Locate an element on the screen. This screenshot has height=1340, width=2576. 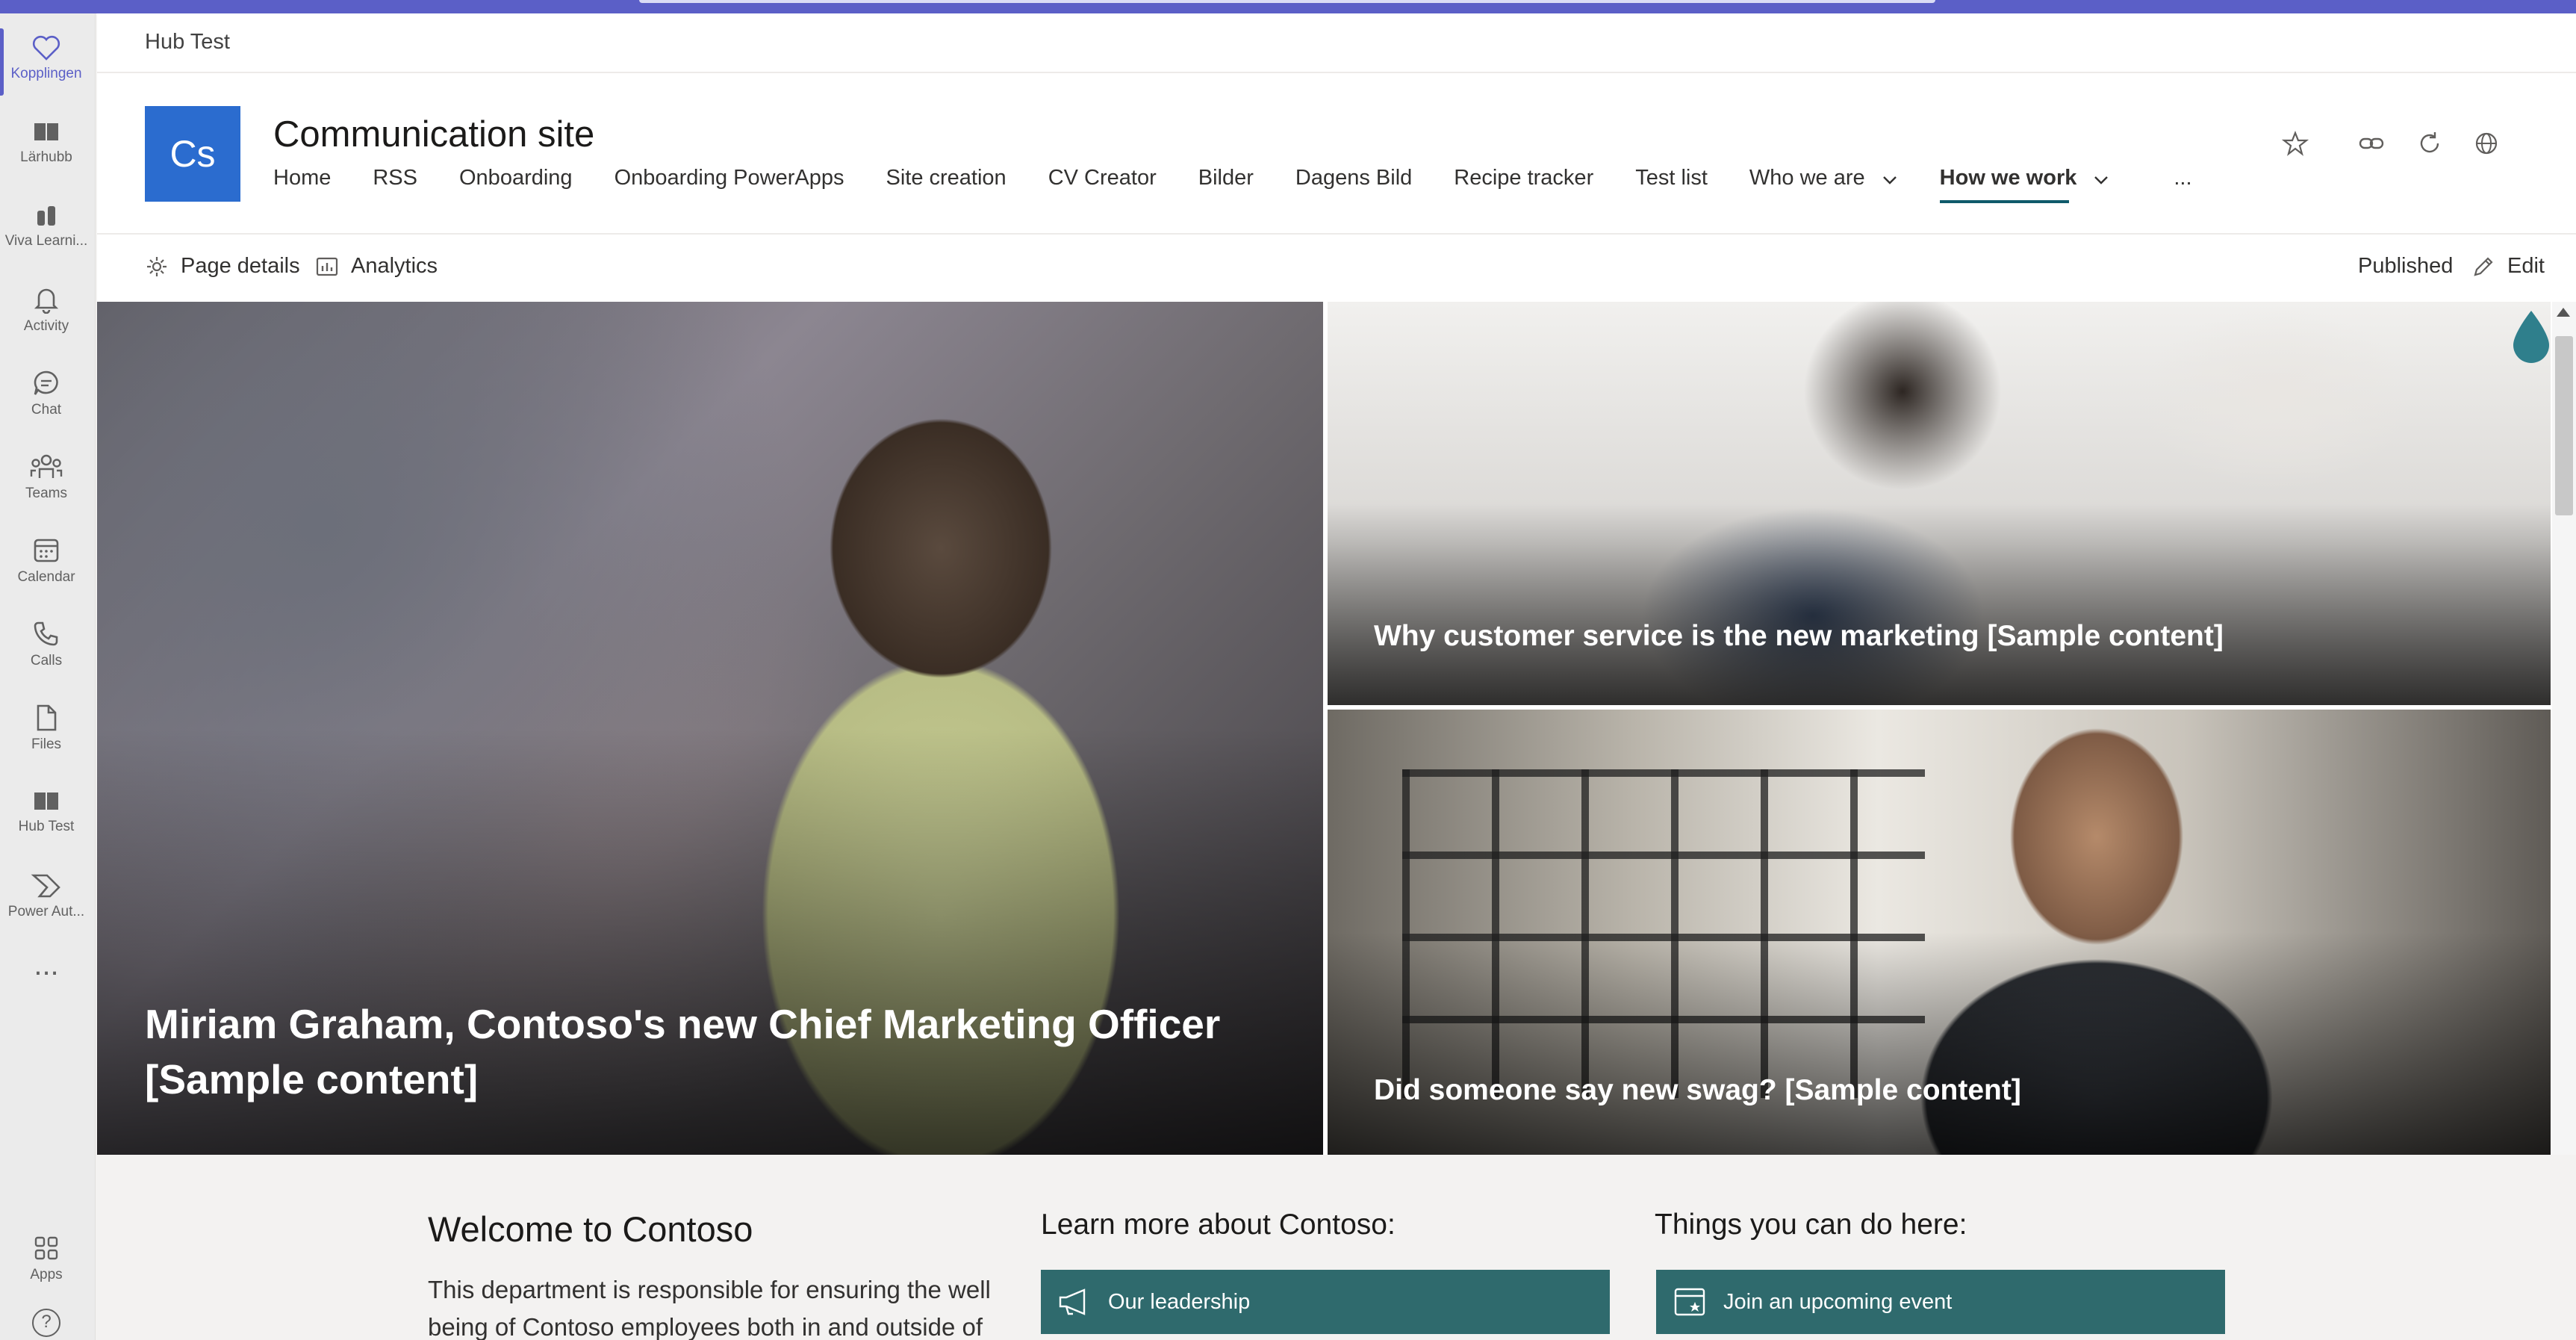
rail-item-files: Files is located at coordinates (46, 730).